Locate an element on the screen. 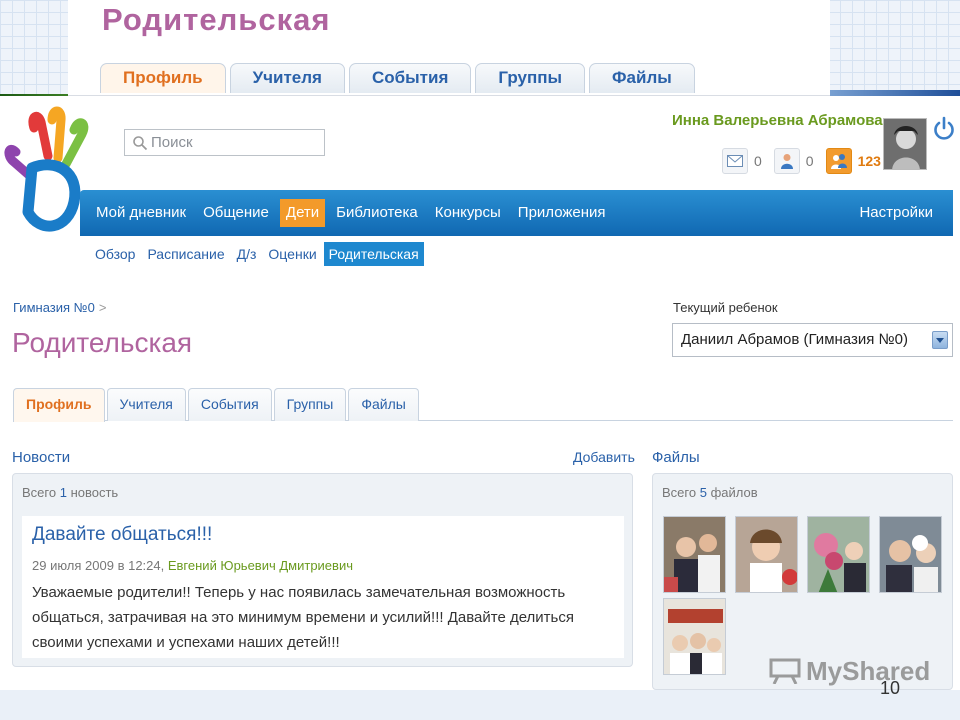 The width and height of the screenshot is (960, 720). zoomed-tab-teachers: Учителя is located at coordinates (287, 78).